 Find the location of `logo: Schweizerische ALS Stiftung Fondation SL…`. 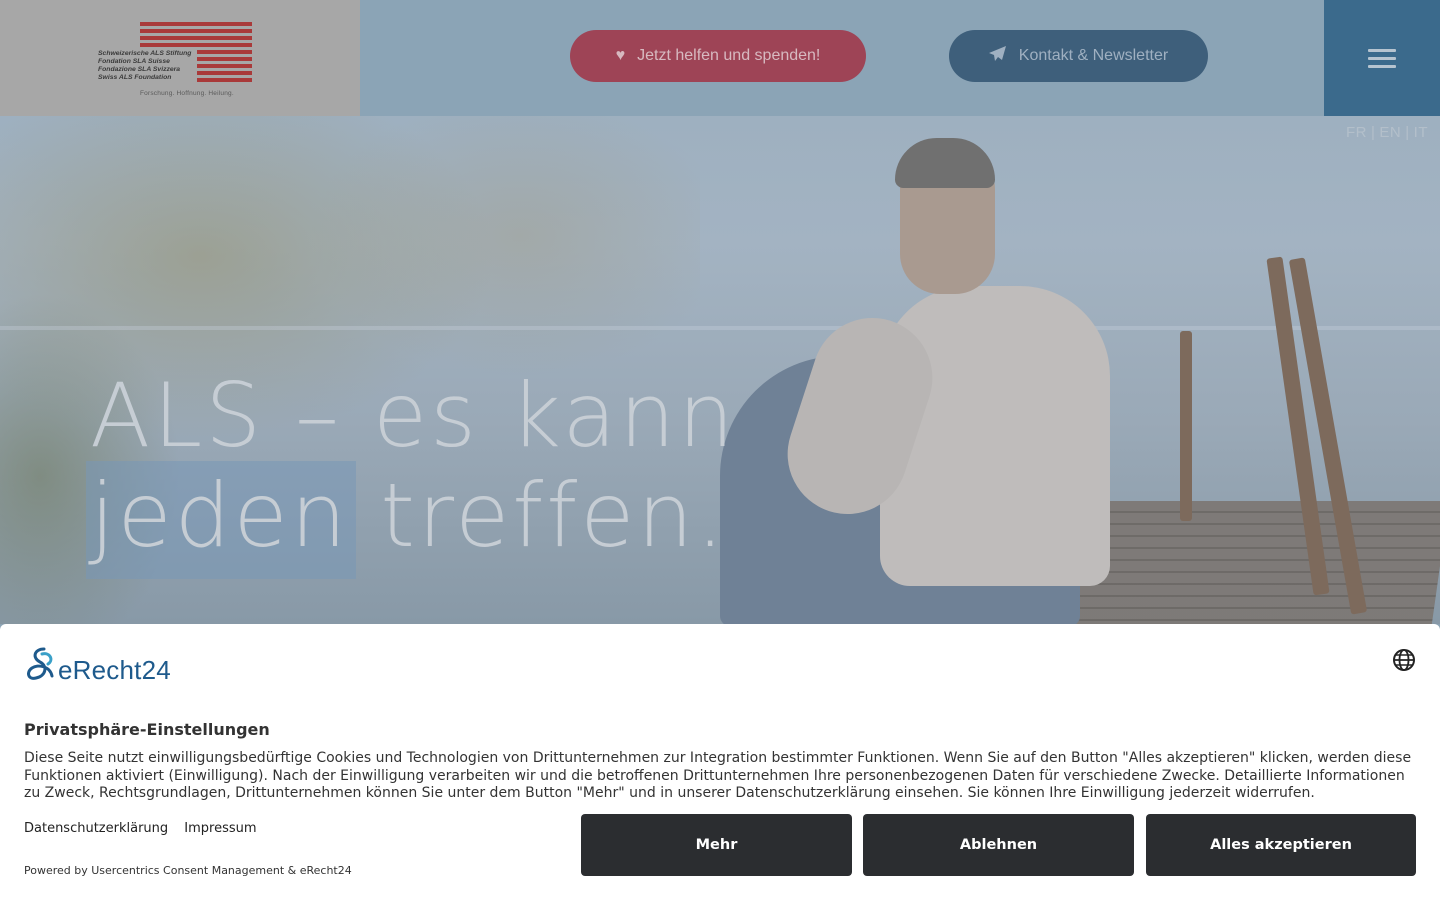

logo: Schweizerische ALS Stiftung Fondation SL… is located at coordinates (180, 58).